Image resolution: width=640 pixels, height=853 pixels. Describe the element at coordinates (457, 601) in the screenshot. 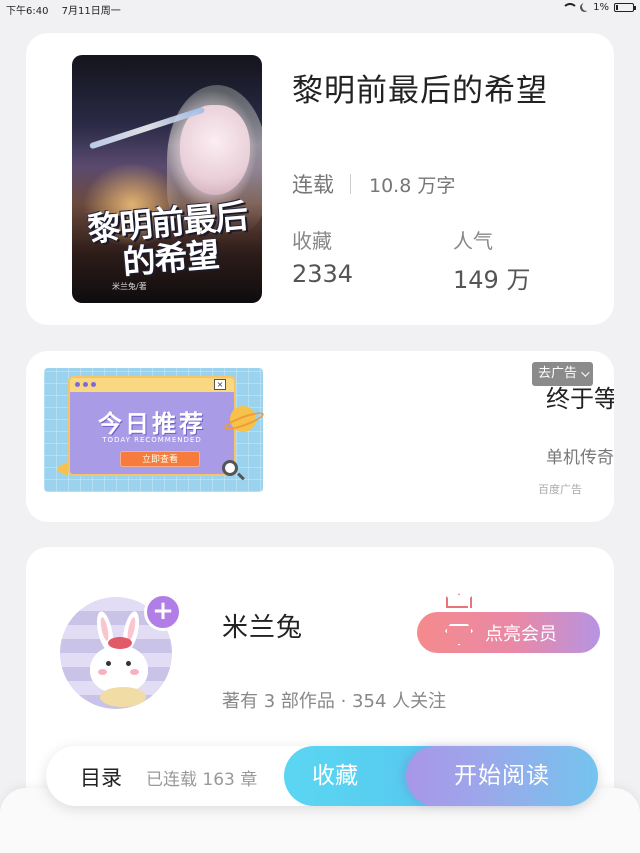

I see `crown-icon` at that location.